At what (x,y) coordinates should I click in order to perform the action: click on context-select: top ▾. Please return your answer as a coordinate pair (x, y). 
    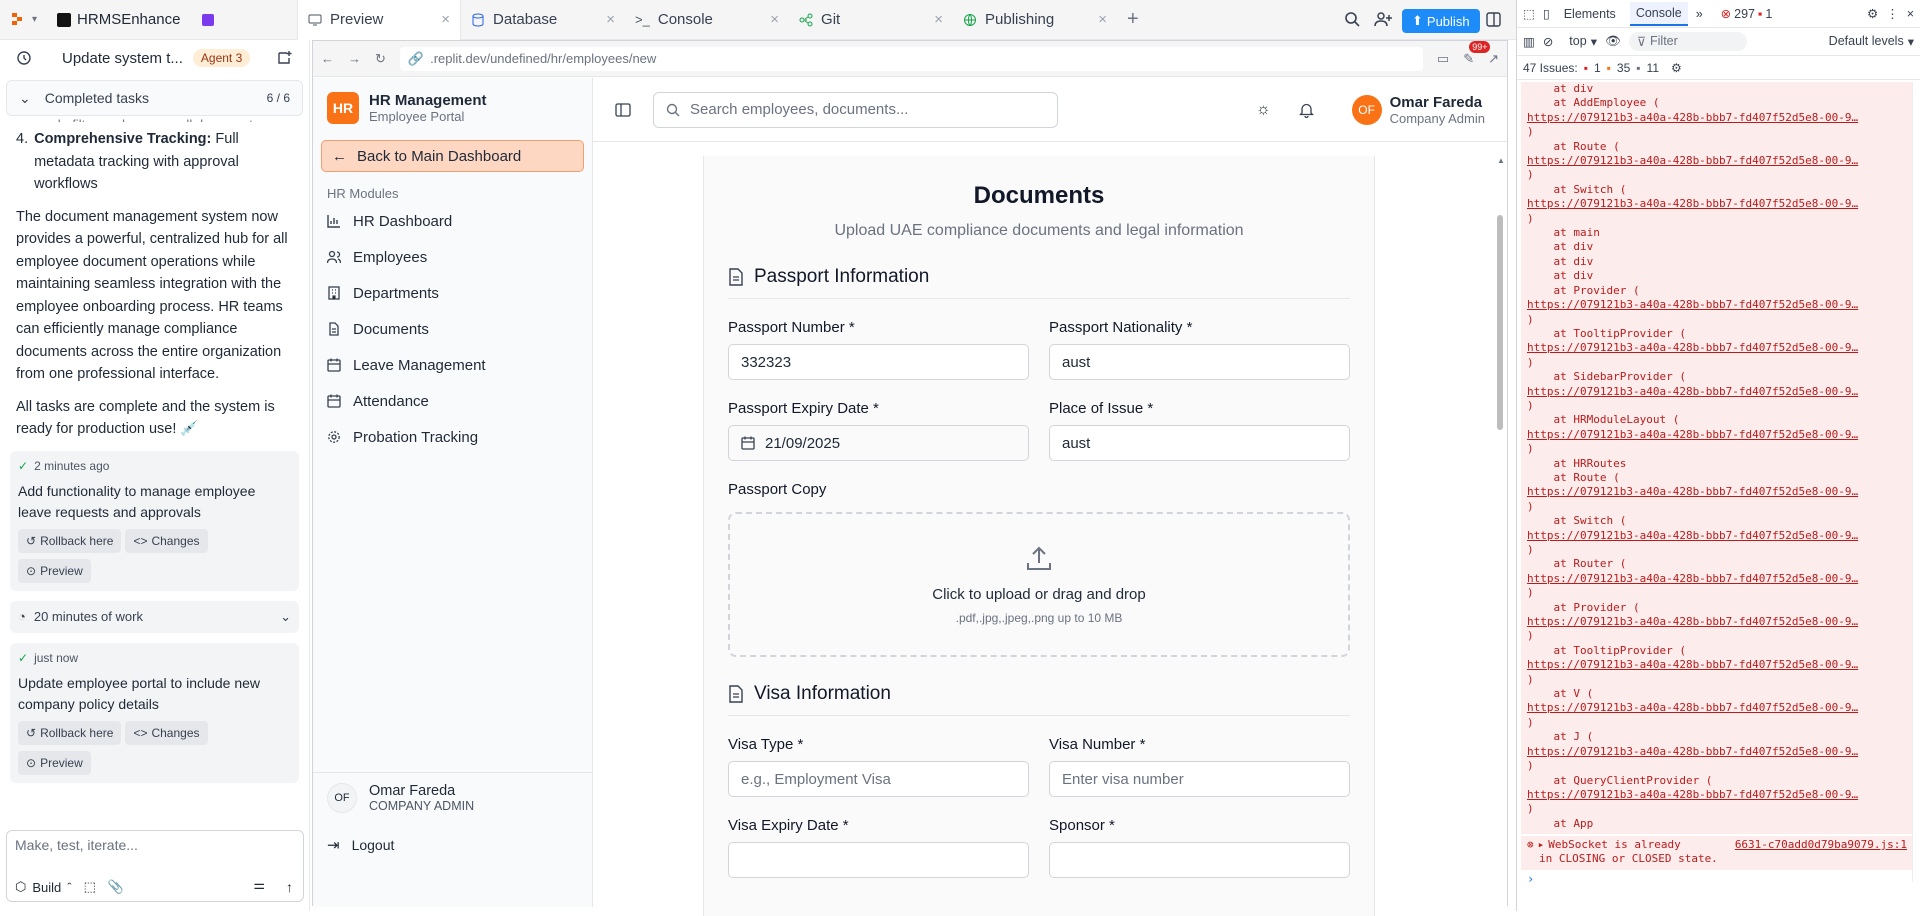
    Looking at the image, I should click on (1583, 41).